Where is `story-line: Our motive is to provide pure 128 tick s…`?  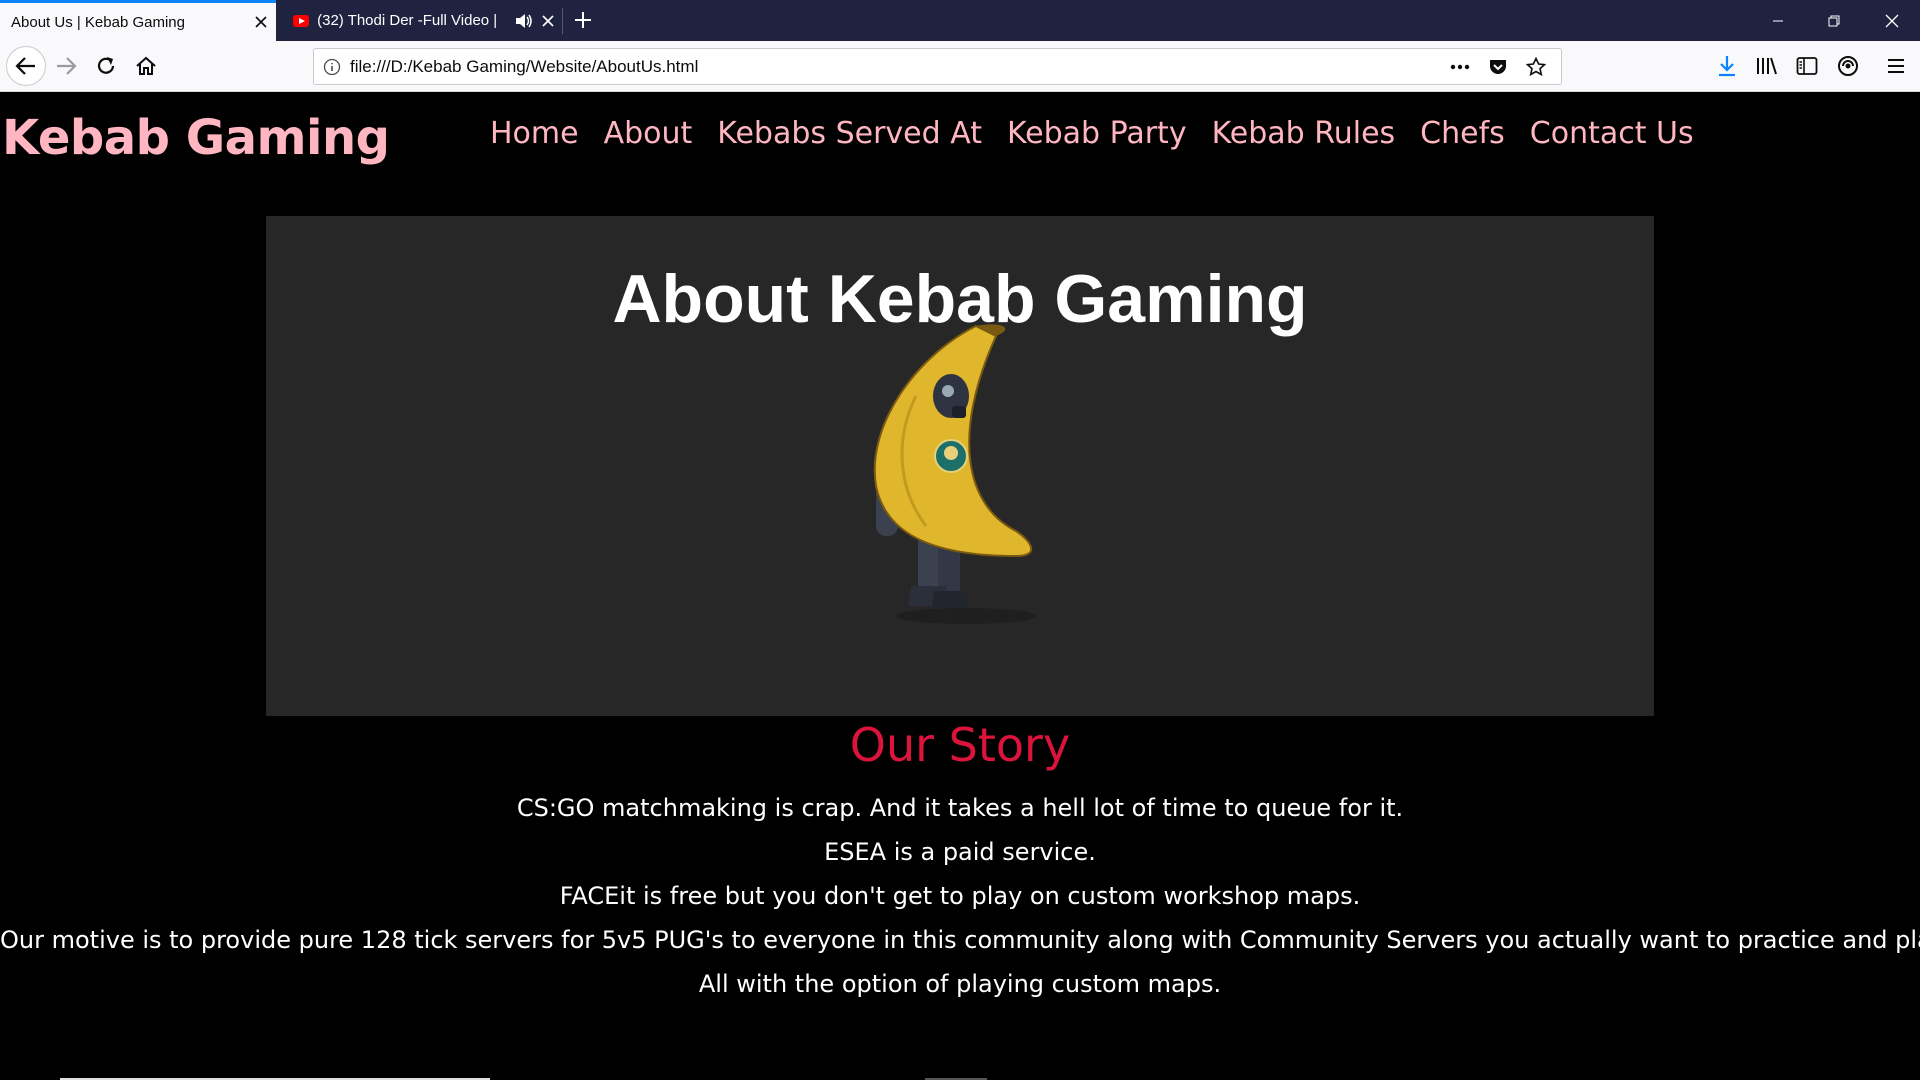 story-line: Our motive is to provide pure 128 tick s… is located at coordinates (960, 940).